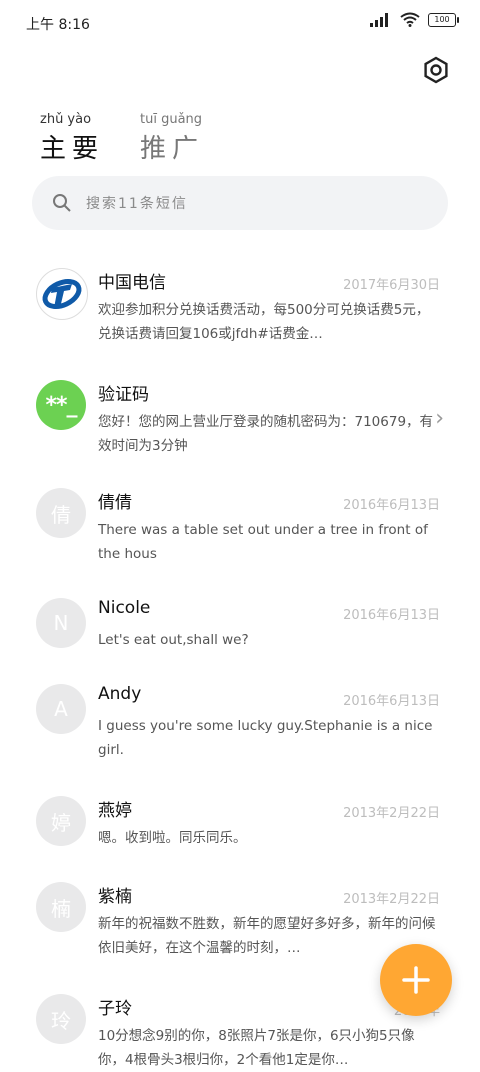 This screenshot has height=1072, width=480. Describe the element at coordinates (123, 395) in the screenshot. I see `contact-name: 验证码` at that location.